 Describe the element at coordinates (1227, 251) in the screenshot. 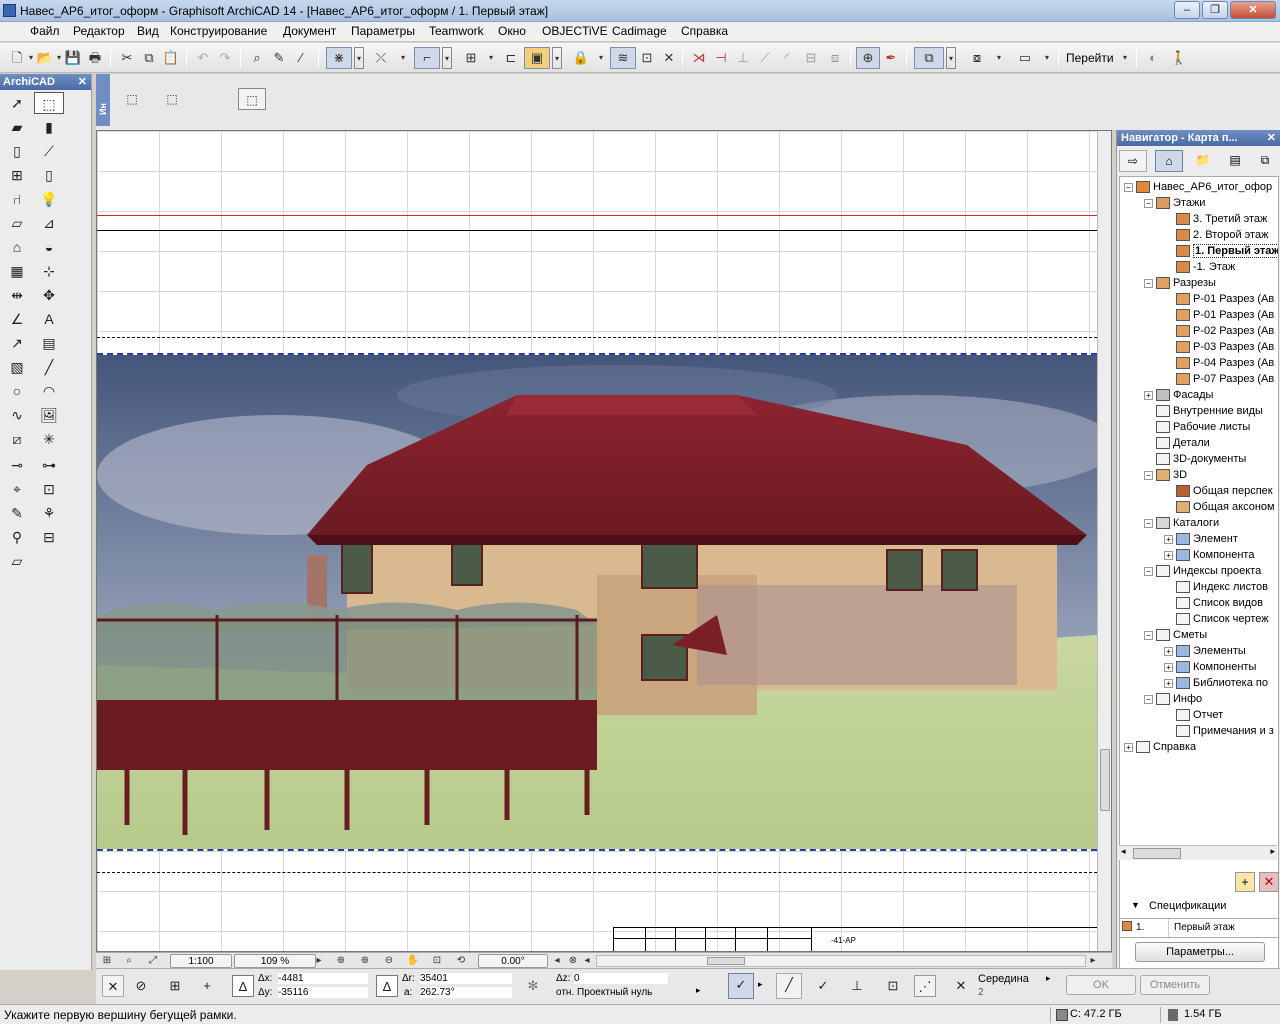

I see `tree-item: 1. Первый этаж` at that location.